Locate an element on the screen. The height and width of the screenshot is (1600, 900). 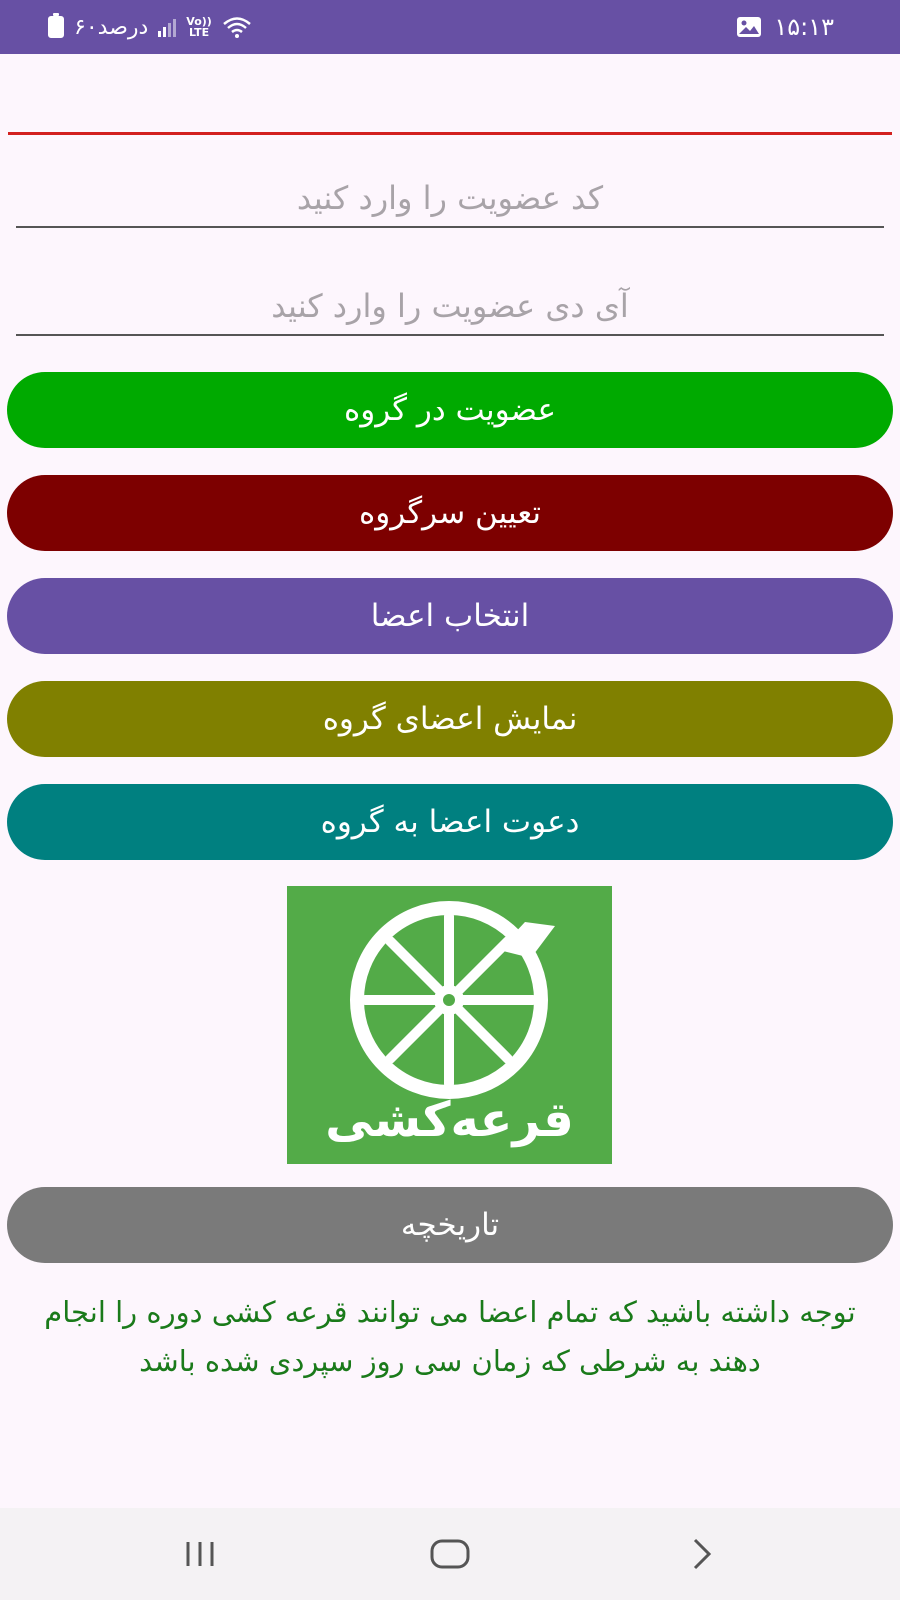
recents-button is located at coordinates (200, 1554).